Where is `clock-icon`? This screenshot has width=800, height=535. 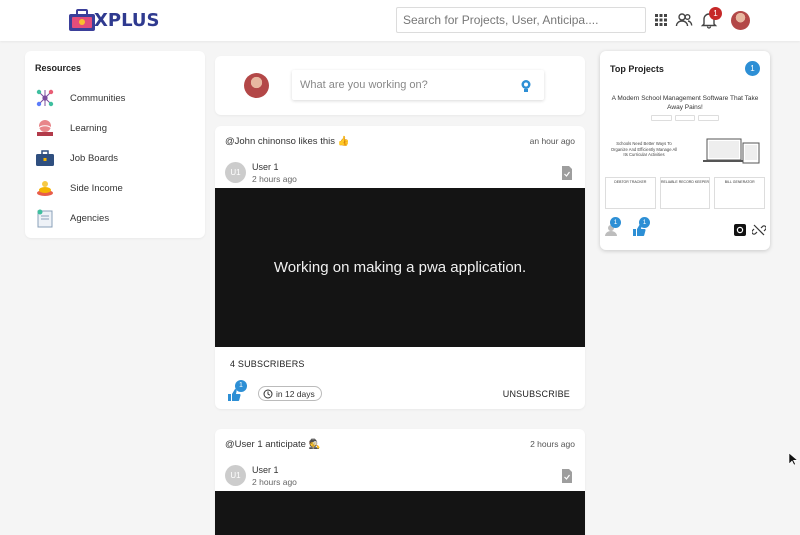 clock-icon is located at coordinates (268, 393).